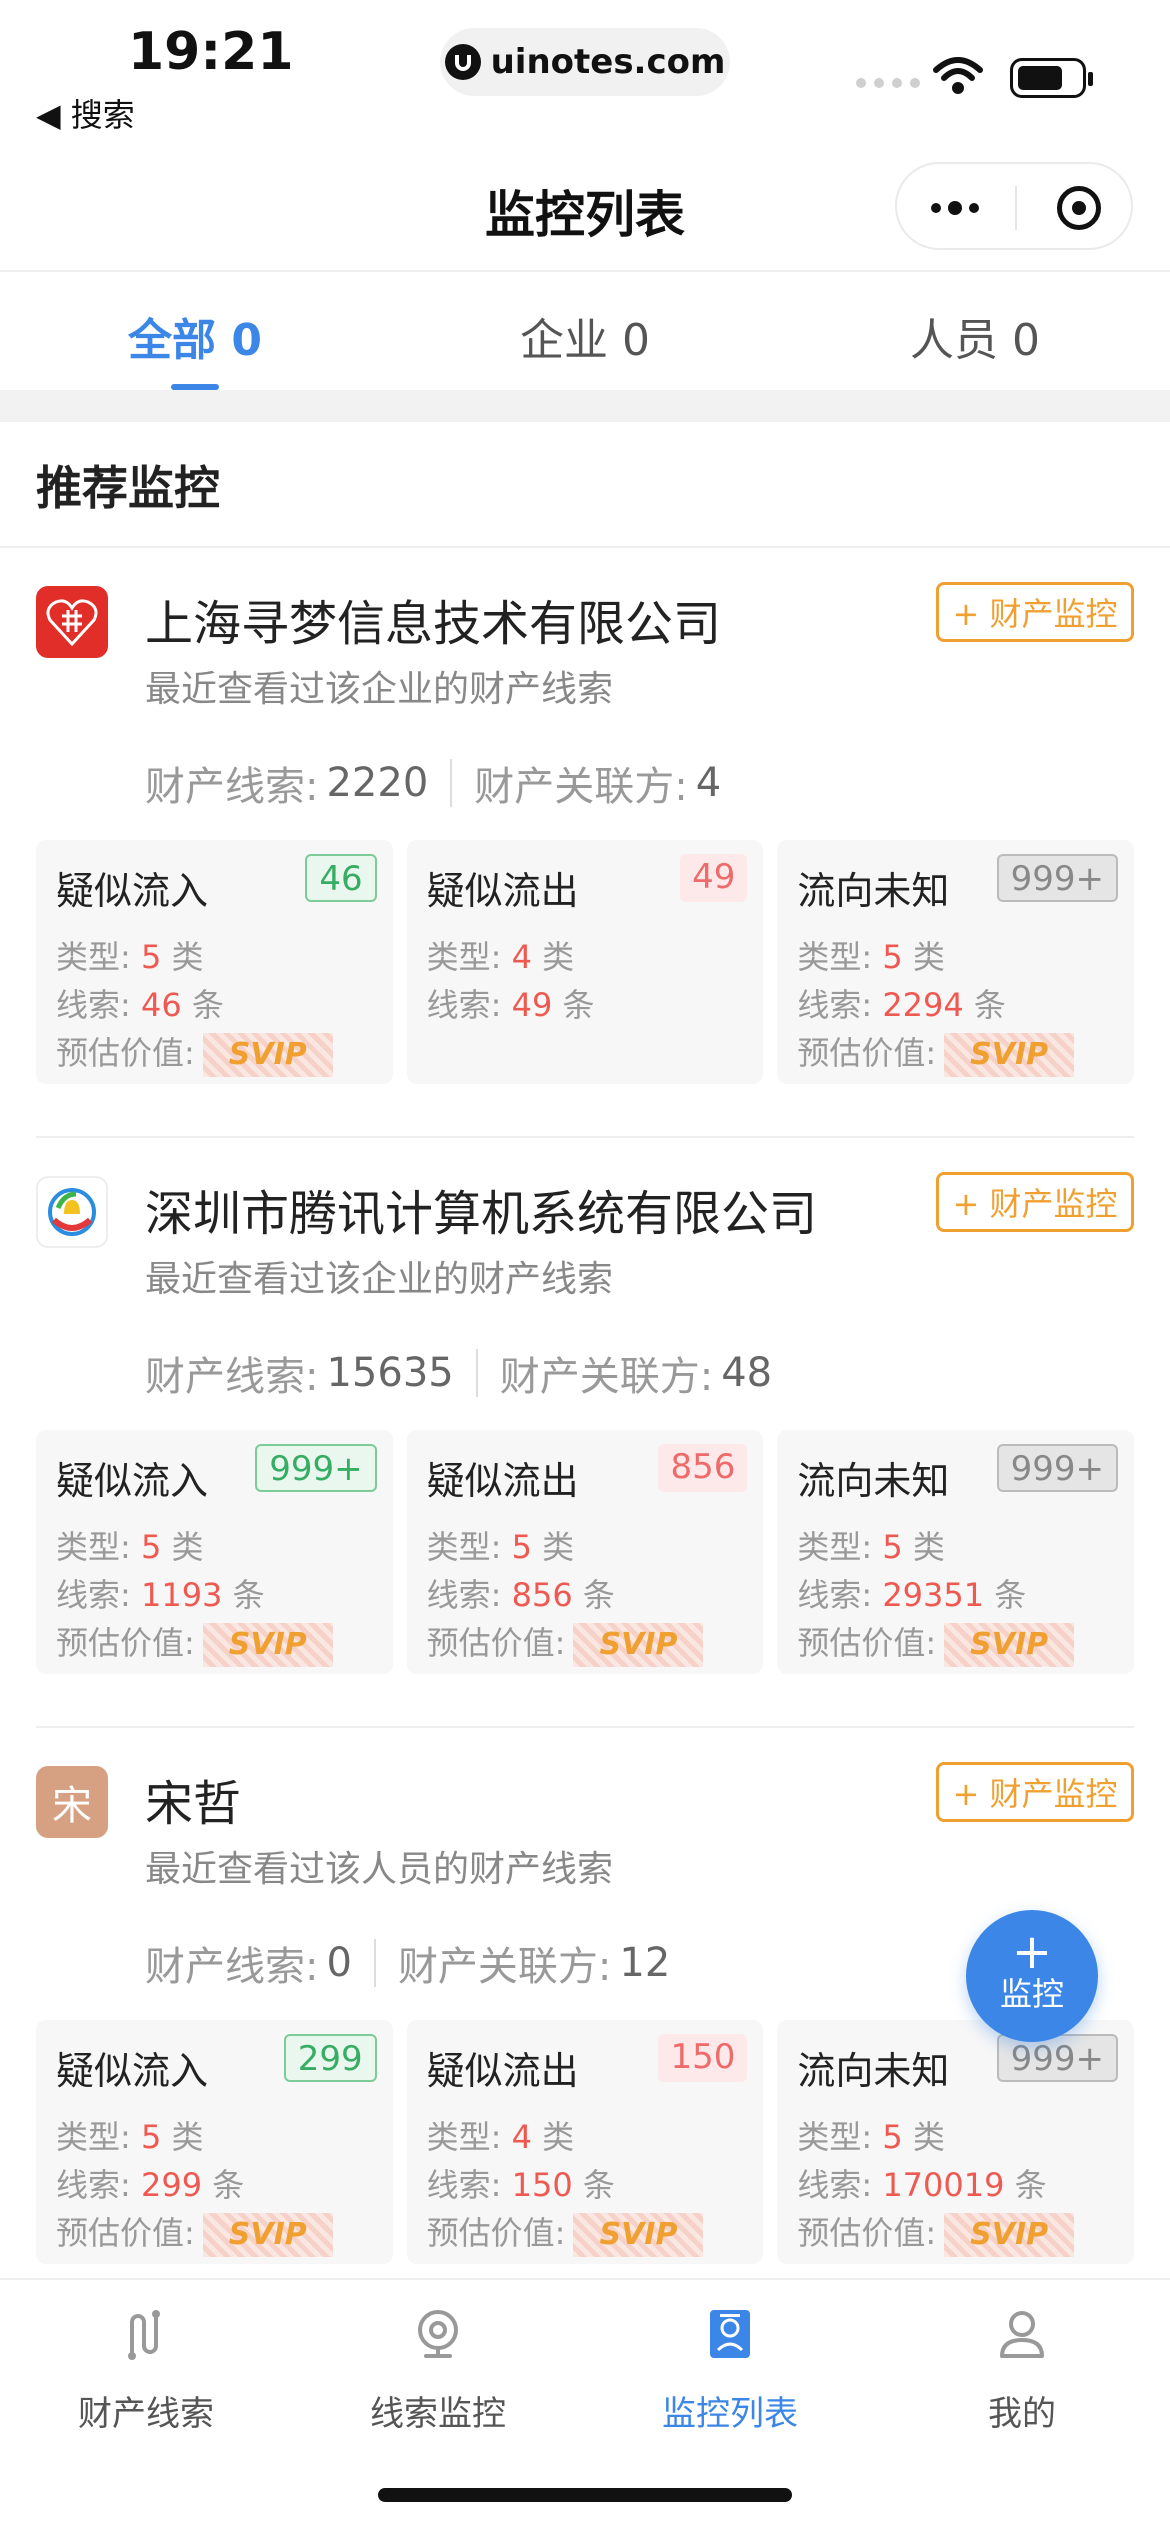  Describe the element at coordinates (433, 624) in the screenshot. I see `company-name: 上海寻梦信息技术有限公司` at that location.